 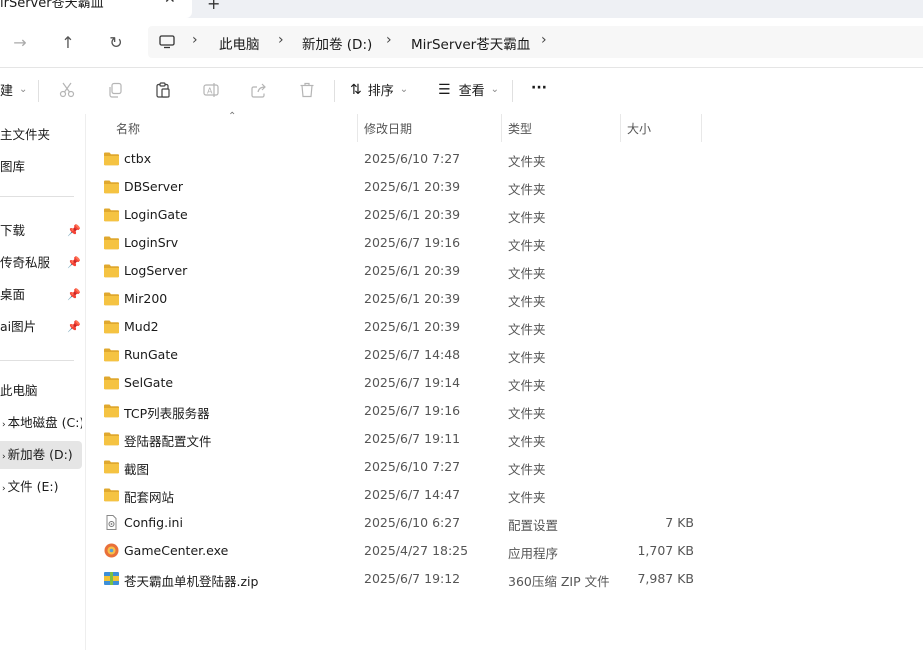 What do you see at coordinates (41, 135) in the screenshot?
I see `sidebar-item-home: 主文件夹` at bounding box center [41, 135].